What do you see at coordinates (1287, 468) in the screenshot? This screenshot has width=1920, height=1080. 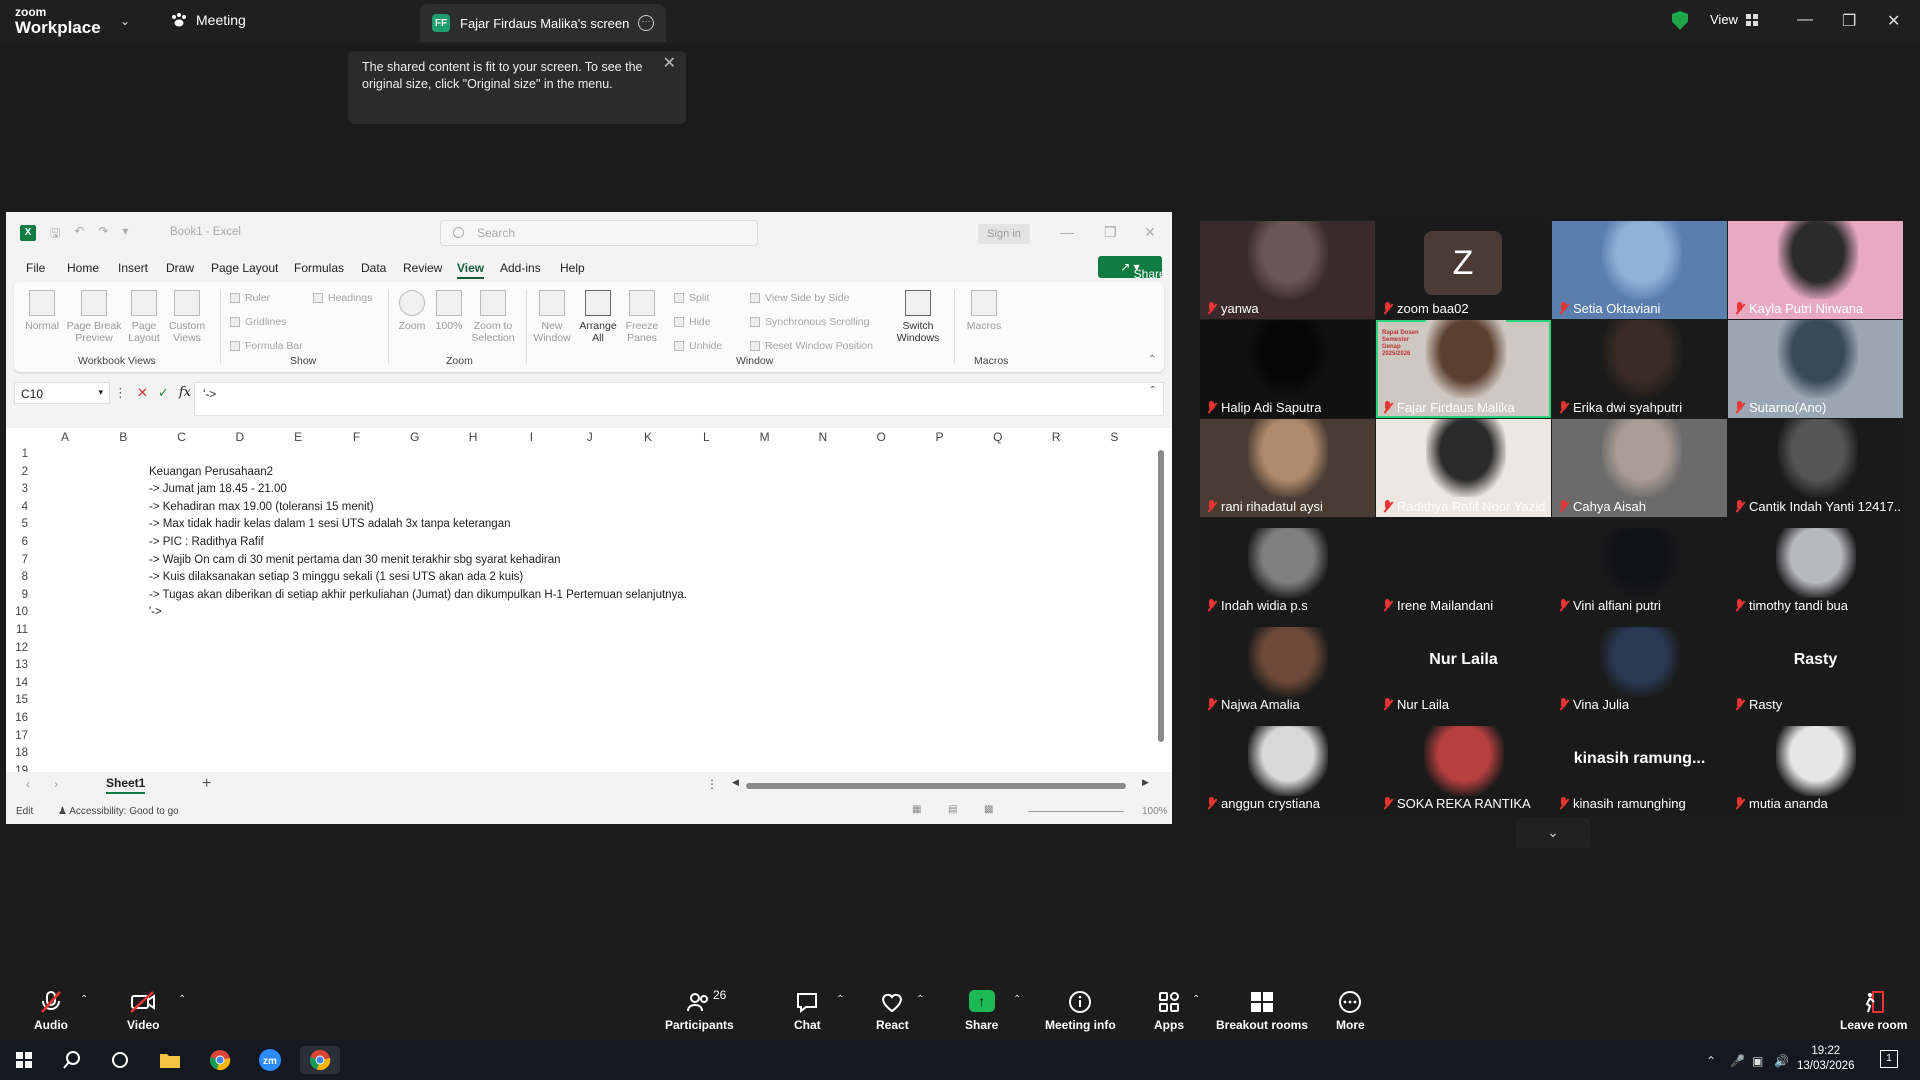 I see `participant-tile: rani rihadatul aysi` at bounding box center [1287, 468].